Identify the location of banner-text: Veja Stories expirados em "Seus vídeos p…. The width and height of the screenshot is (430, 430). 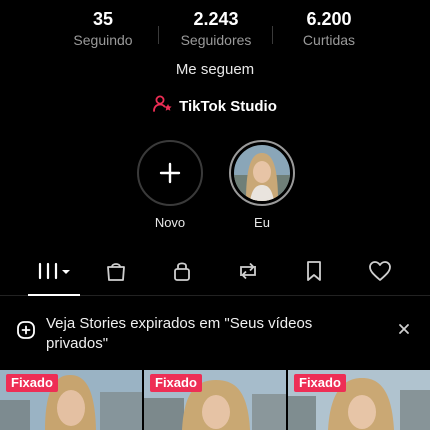
(179, 333).